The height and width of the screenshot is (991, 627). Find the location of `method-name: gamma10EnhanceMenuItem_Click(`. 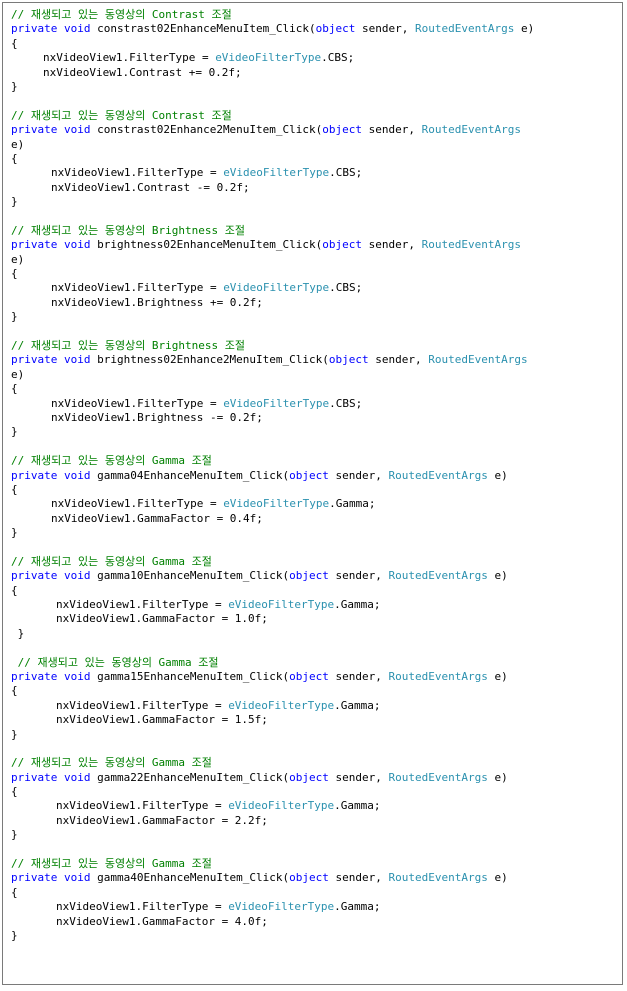

method-name: gamma10EnhanceMenuItem_Click( is located at coordinates (193, 576).